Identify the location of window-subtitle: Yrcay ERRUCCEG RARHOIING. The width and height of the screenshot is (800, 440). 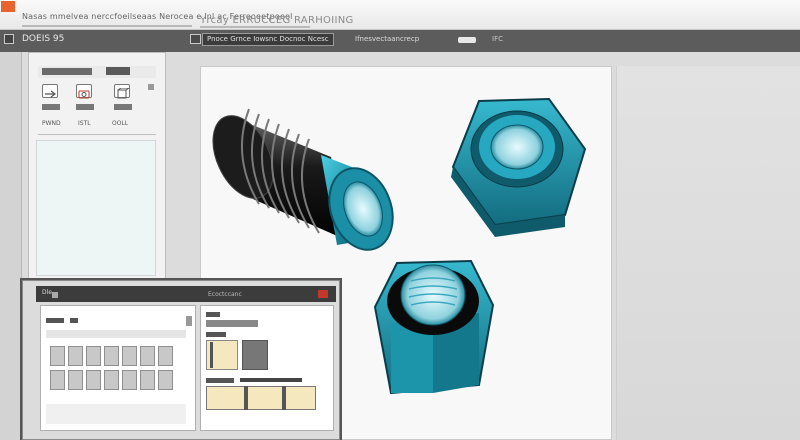
(277, 20).